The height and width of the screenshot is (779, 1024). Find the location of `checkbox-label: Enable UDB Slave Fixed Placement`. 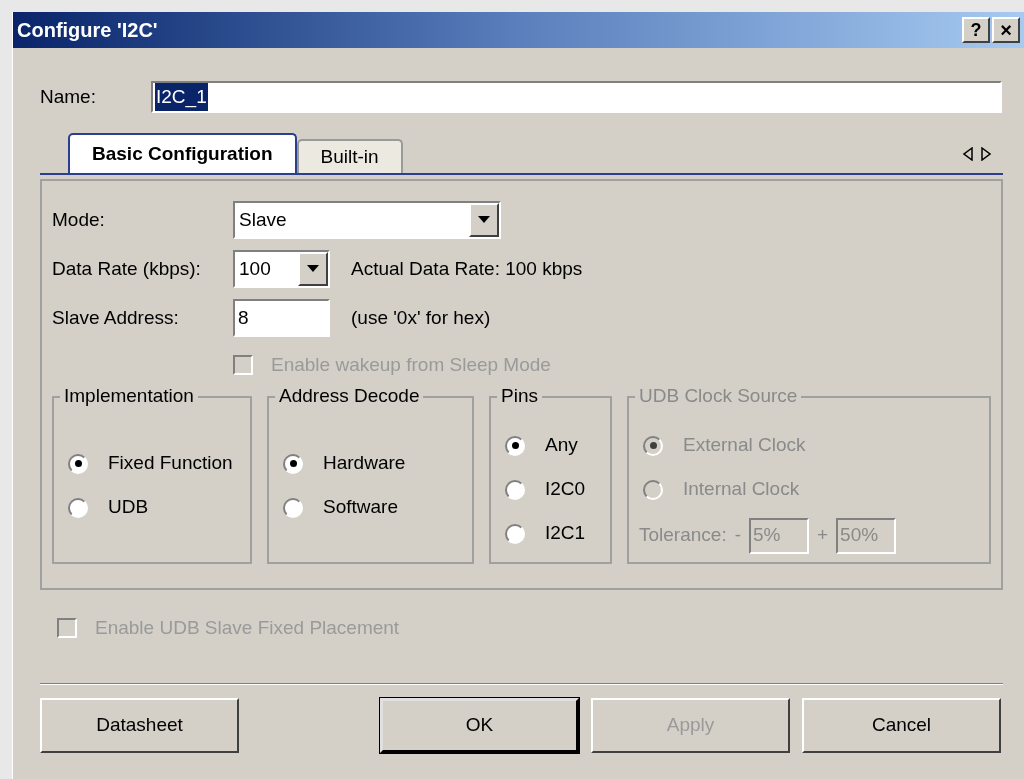

checkbox-label: Enable UDB Slave Fixed Placement is located at coordinates (247, 628).